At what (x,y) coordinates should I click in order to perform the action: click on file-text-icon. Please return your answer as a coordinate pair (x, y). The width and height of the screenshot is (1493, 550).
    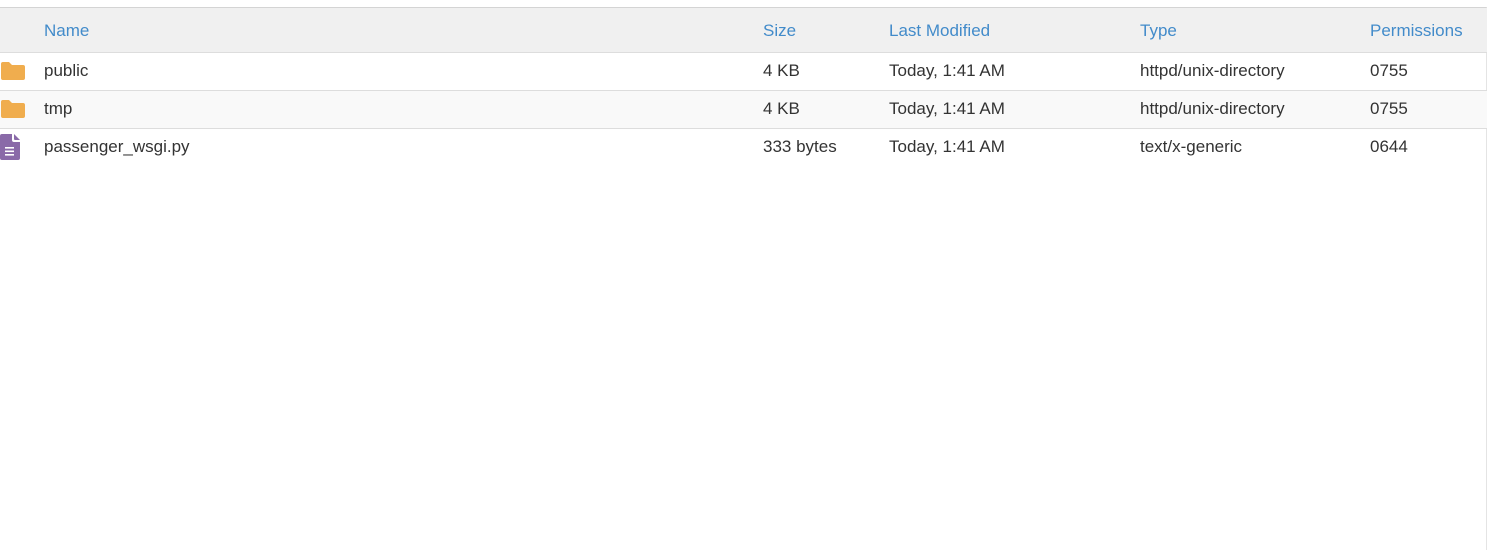
    Looking at the image, I should click on (10, 147).